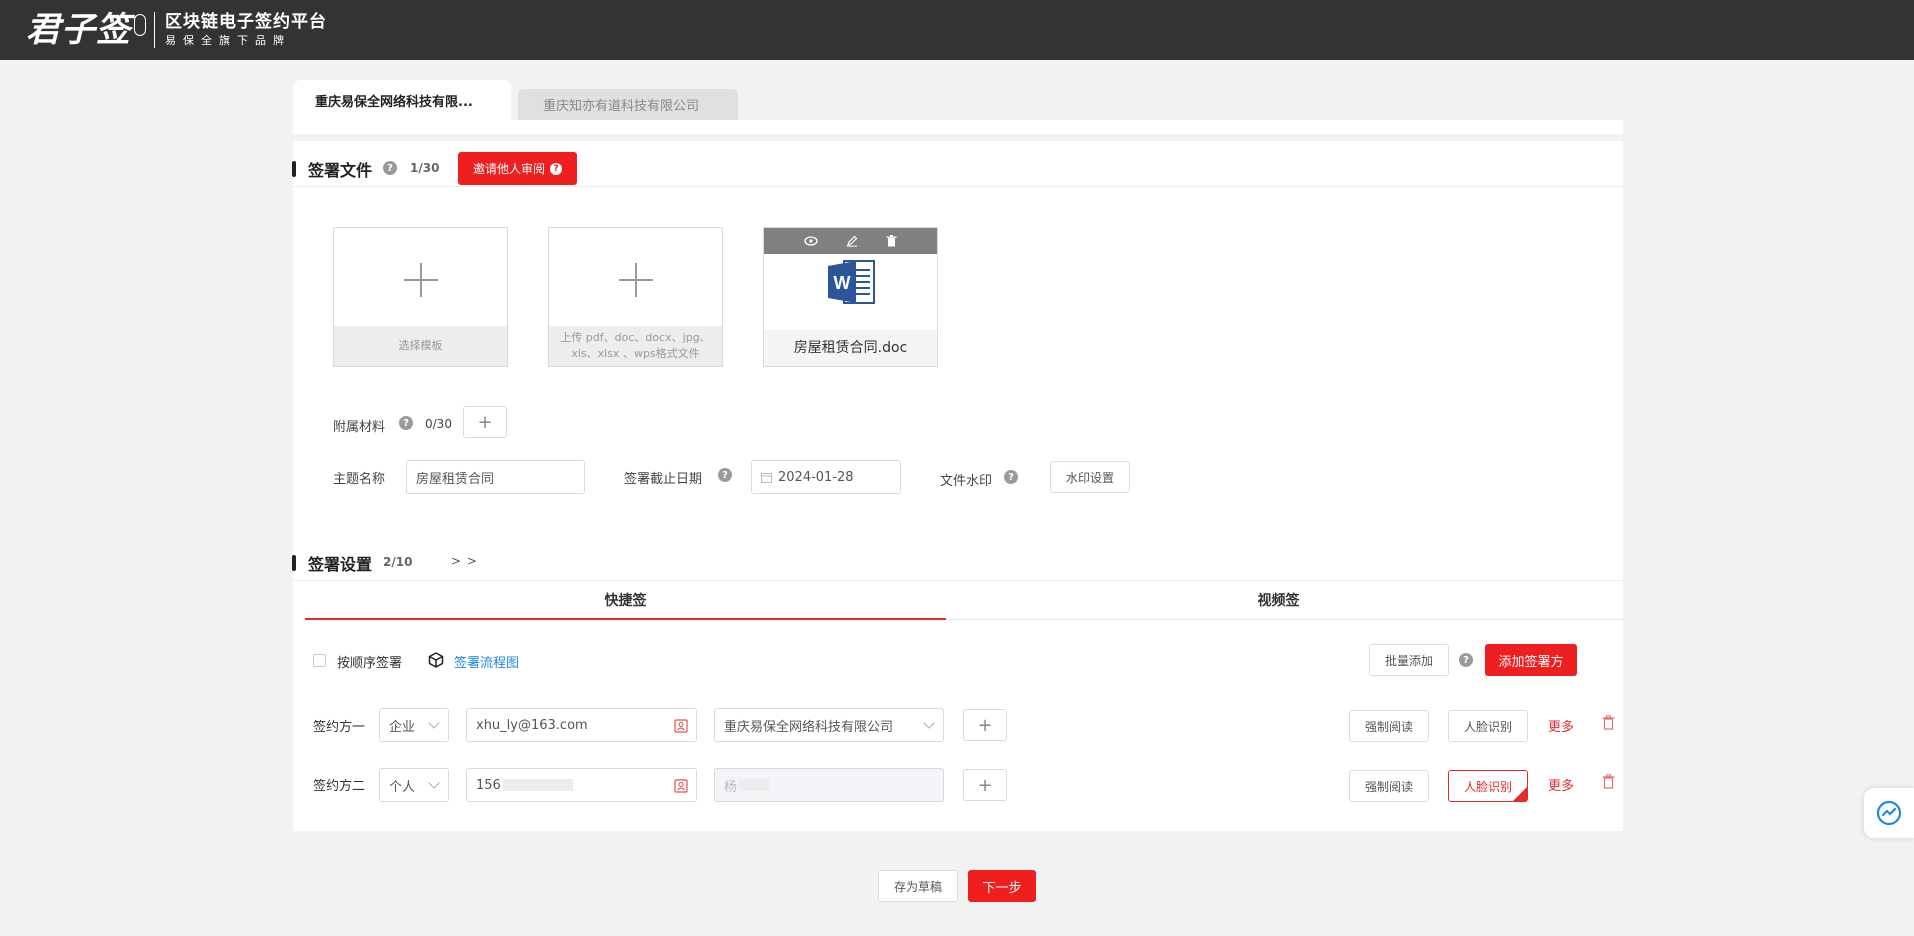  What do you see at coordinates (340, 170) in the screenshot?
I see `sign-files-title: 签署文件` at bounding box center [340, 170].